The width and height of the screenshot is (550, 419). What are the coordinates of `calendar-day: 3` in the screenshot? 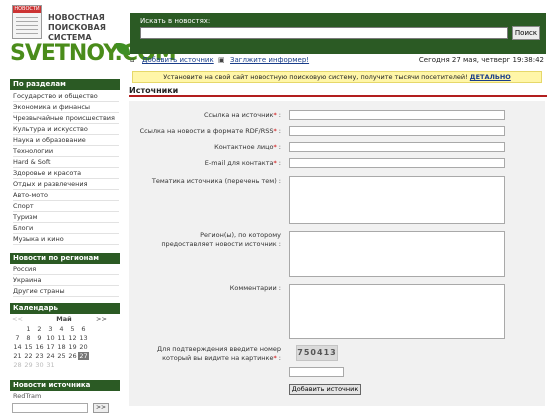 It's located at (50, 329).